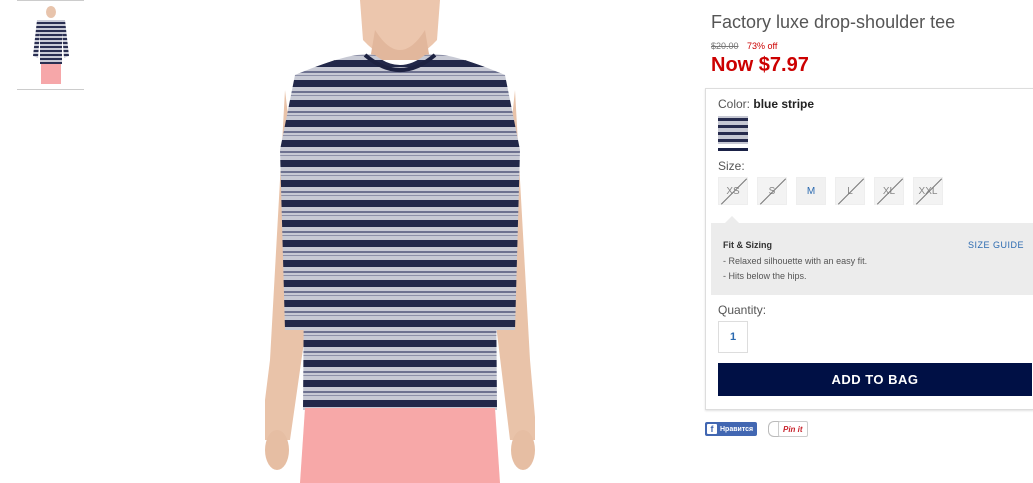 The height and width of the screenshot is (483, 1033). I want to click on original-price: $20.00, so click(725, 46).